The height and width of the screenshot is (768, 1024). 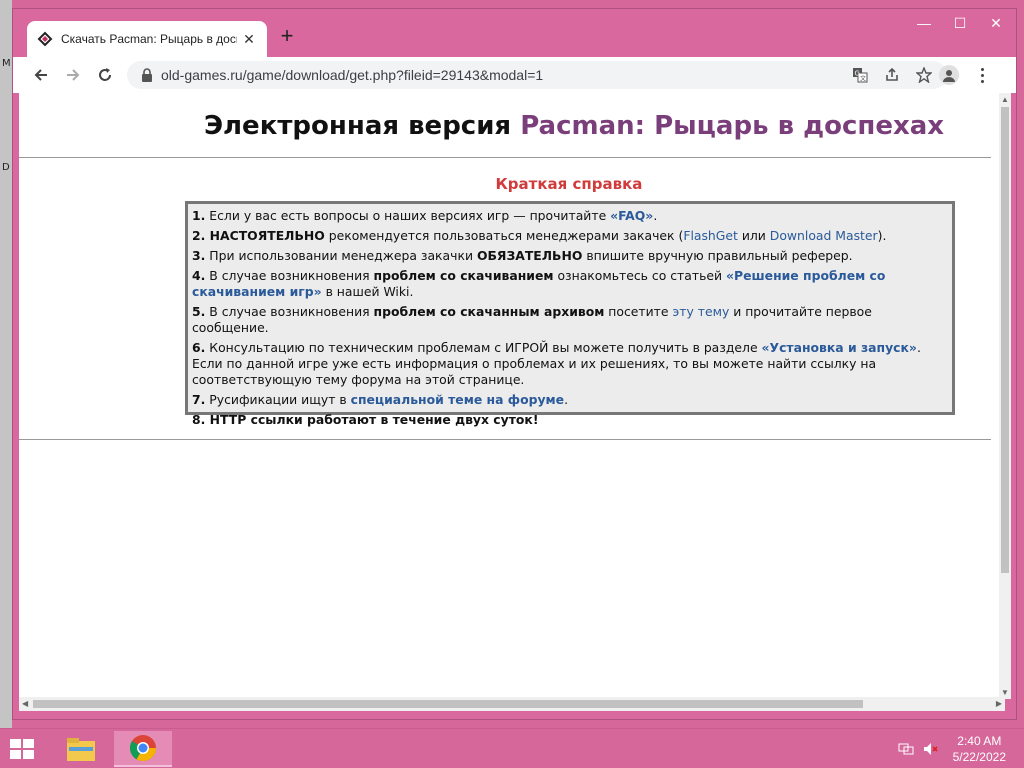 I want to click on bookmark-star-icon, so click(x=924, y=75).